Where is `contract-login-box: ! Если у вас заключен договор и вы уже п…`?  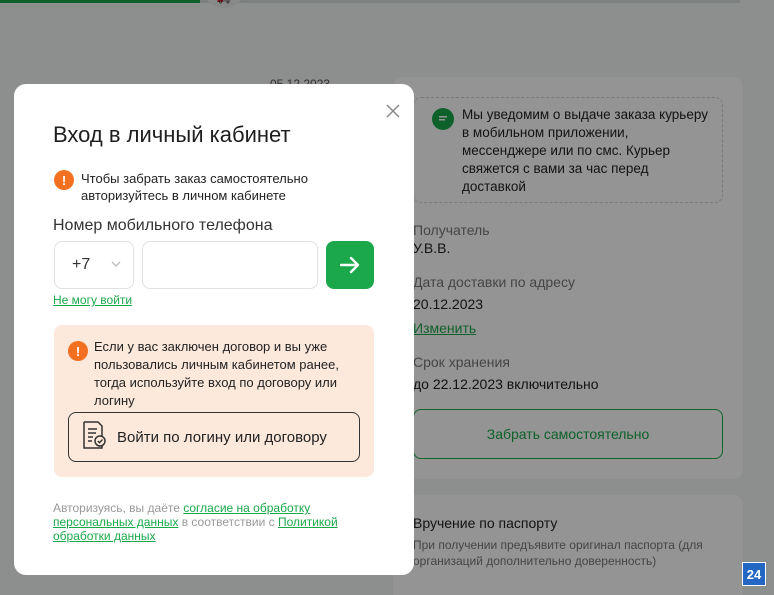 contract-login-box: ! Если у вас заключен договор и вы уже п… is located at coordinates (214, 401).